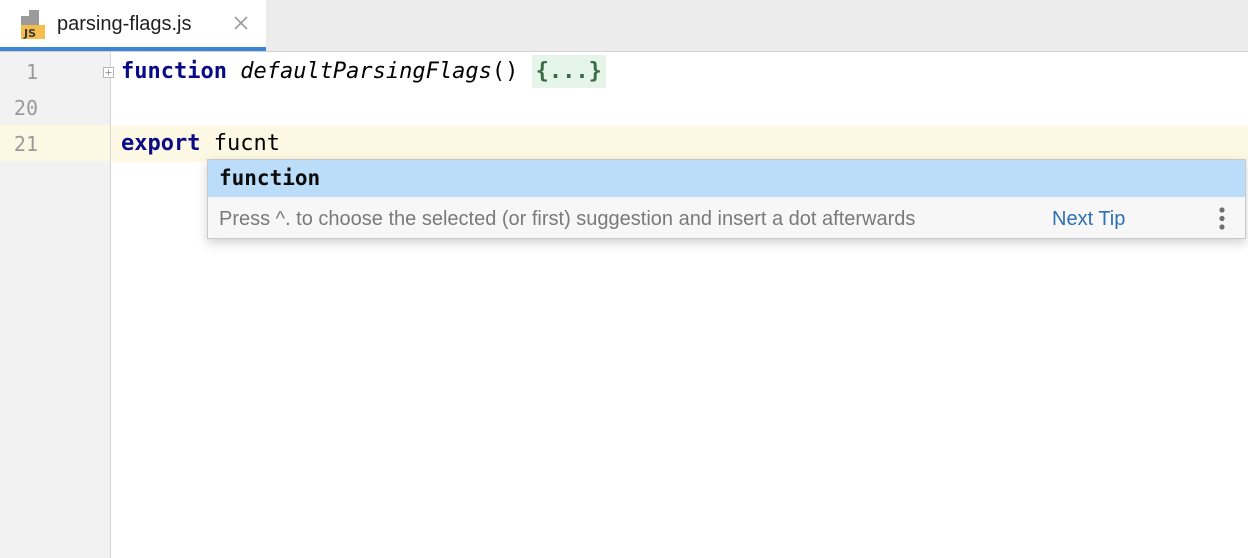  Describe the element at coordinates (366, 71) in the screenshot. I see `function-name: defaultParsingFlags` at that location.